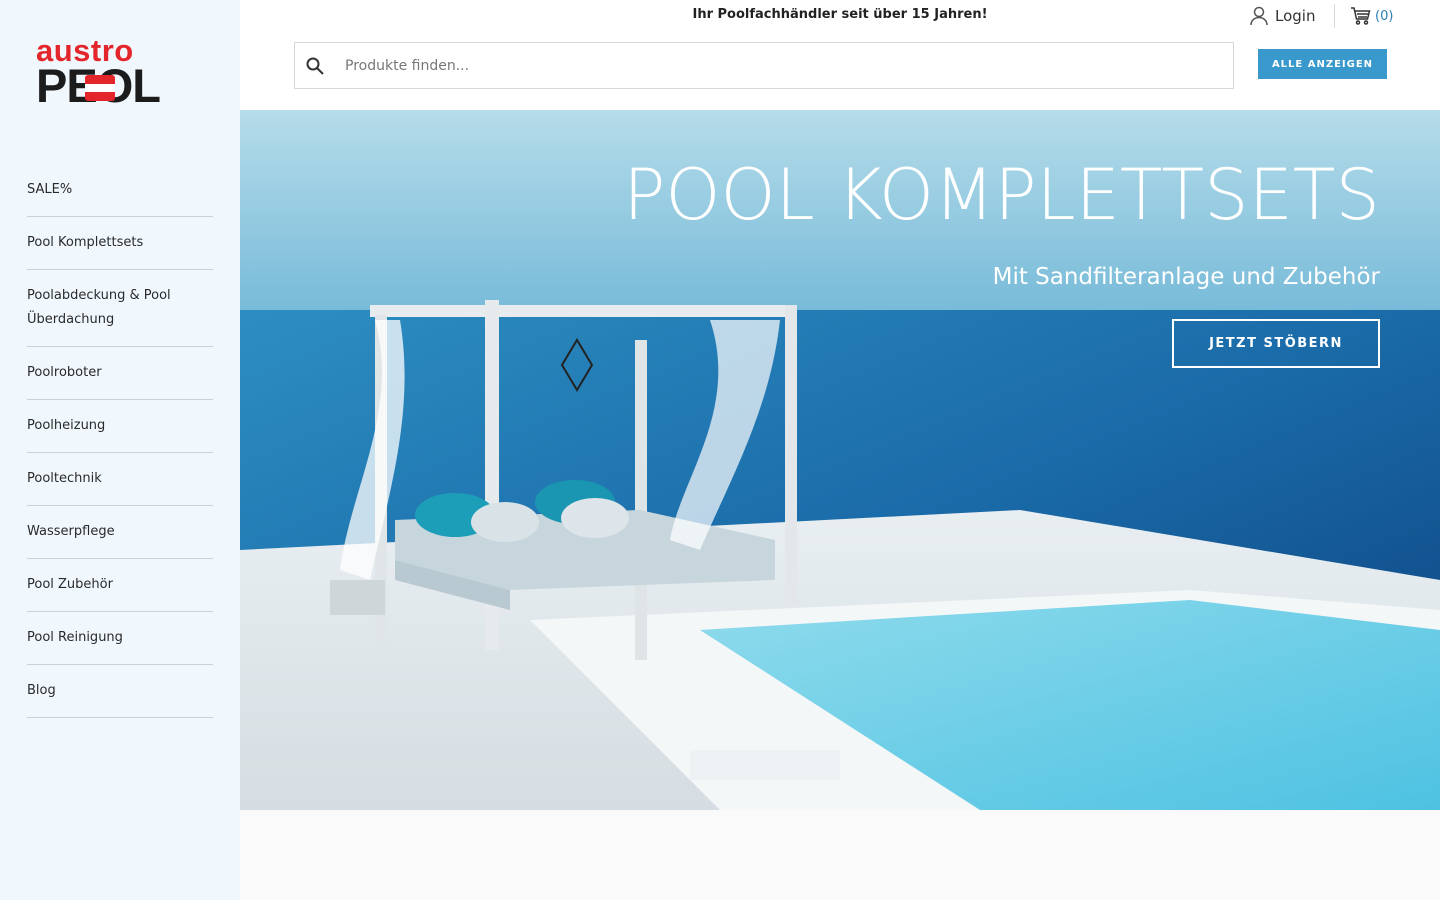 Image resolution: width=1440 pixels, height=900 pixels. I want to click on nav-item-sale: SALE%, so click(120, 190).